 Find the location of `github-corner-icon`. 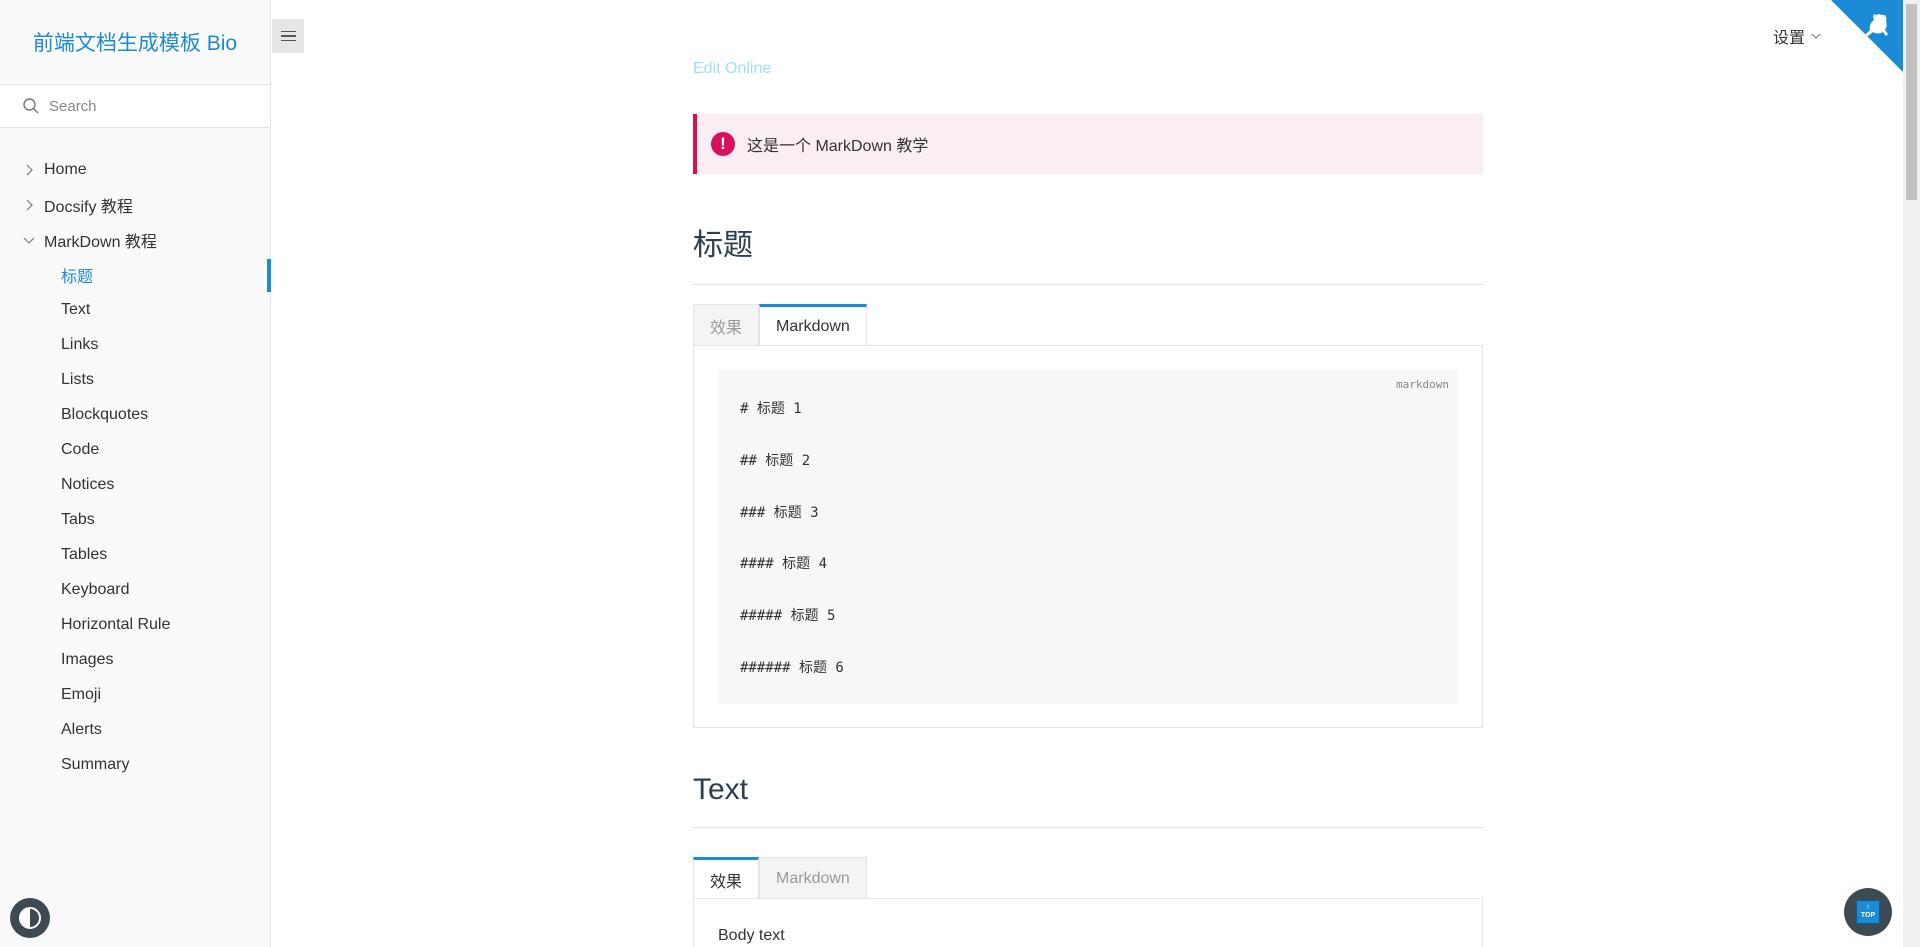

github-corner-icon is located at coordinates (1867, 36).